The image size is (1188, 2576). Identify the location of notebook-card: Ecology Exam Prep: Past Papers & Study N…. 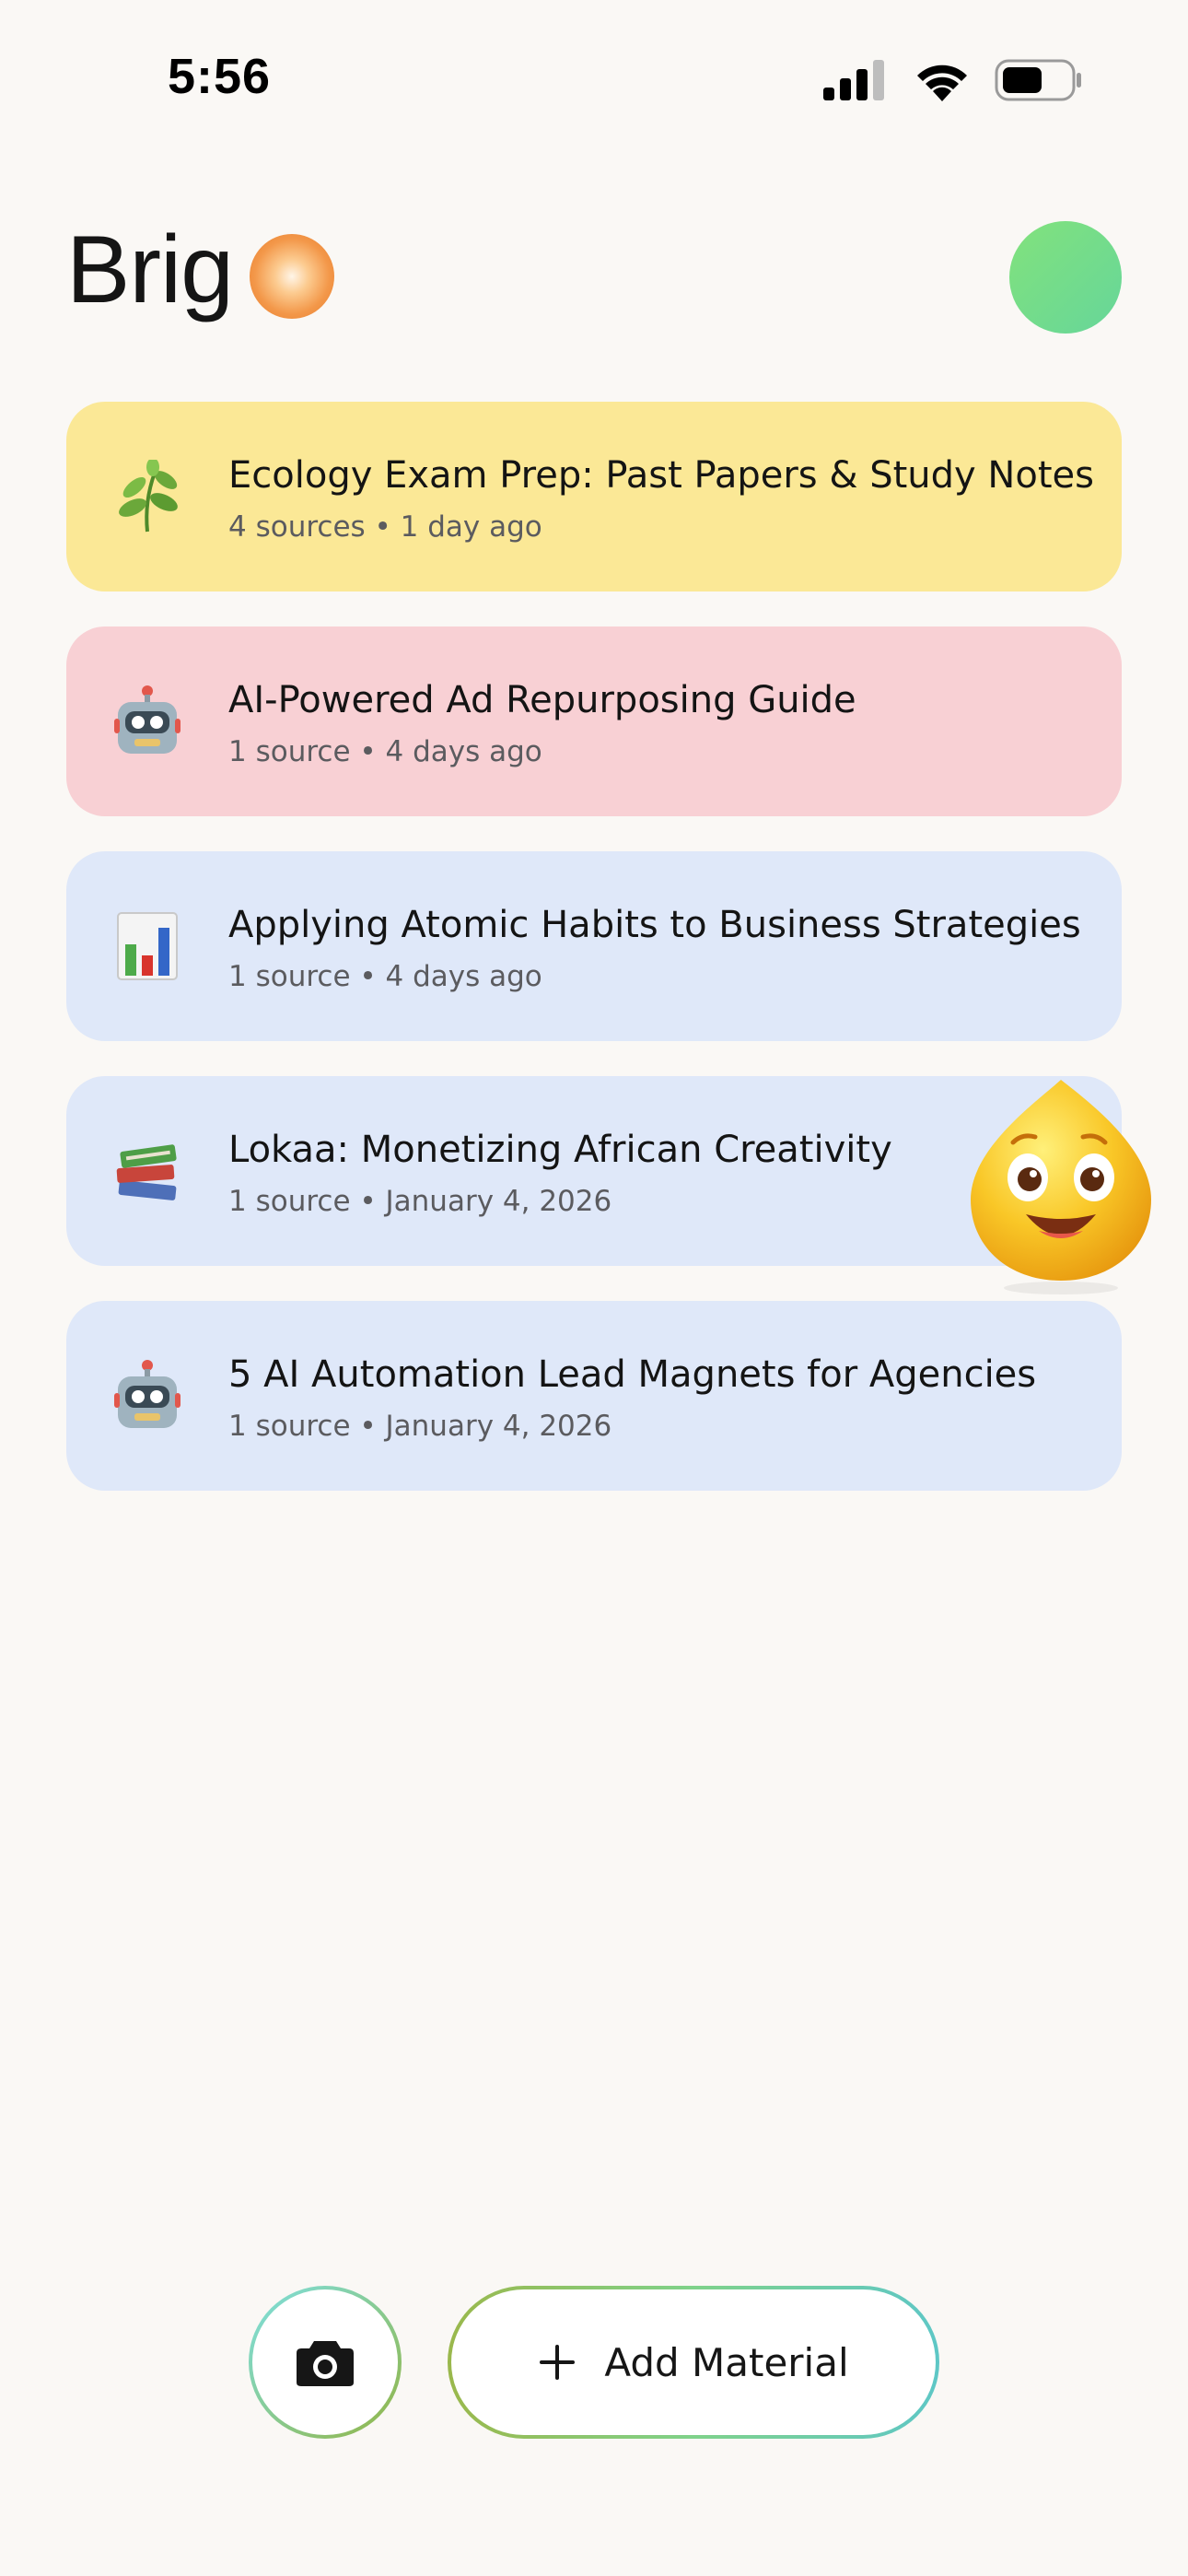
(594, 496).